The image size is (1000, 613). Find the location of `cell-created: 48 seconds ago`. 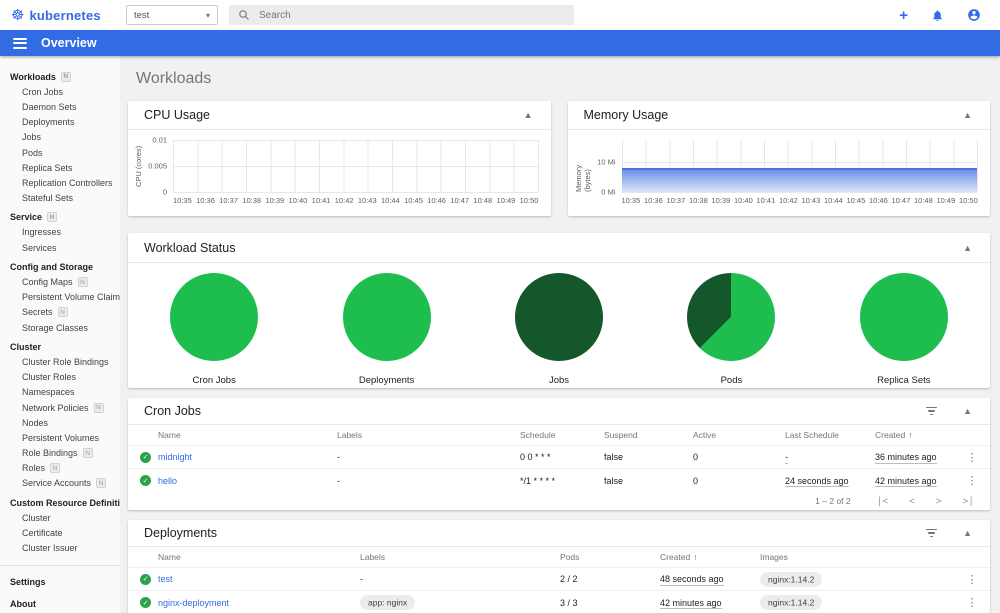

cell-created: 48 seconds ago is located at coordinates (692, 580).